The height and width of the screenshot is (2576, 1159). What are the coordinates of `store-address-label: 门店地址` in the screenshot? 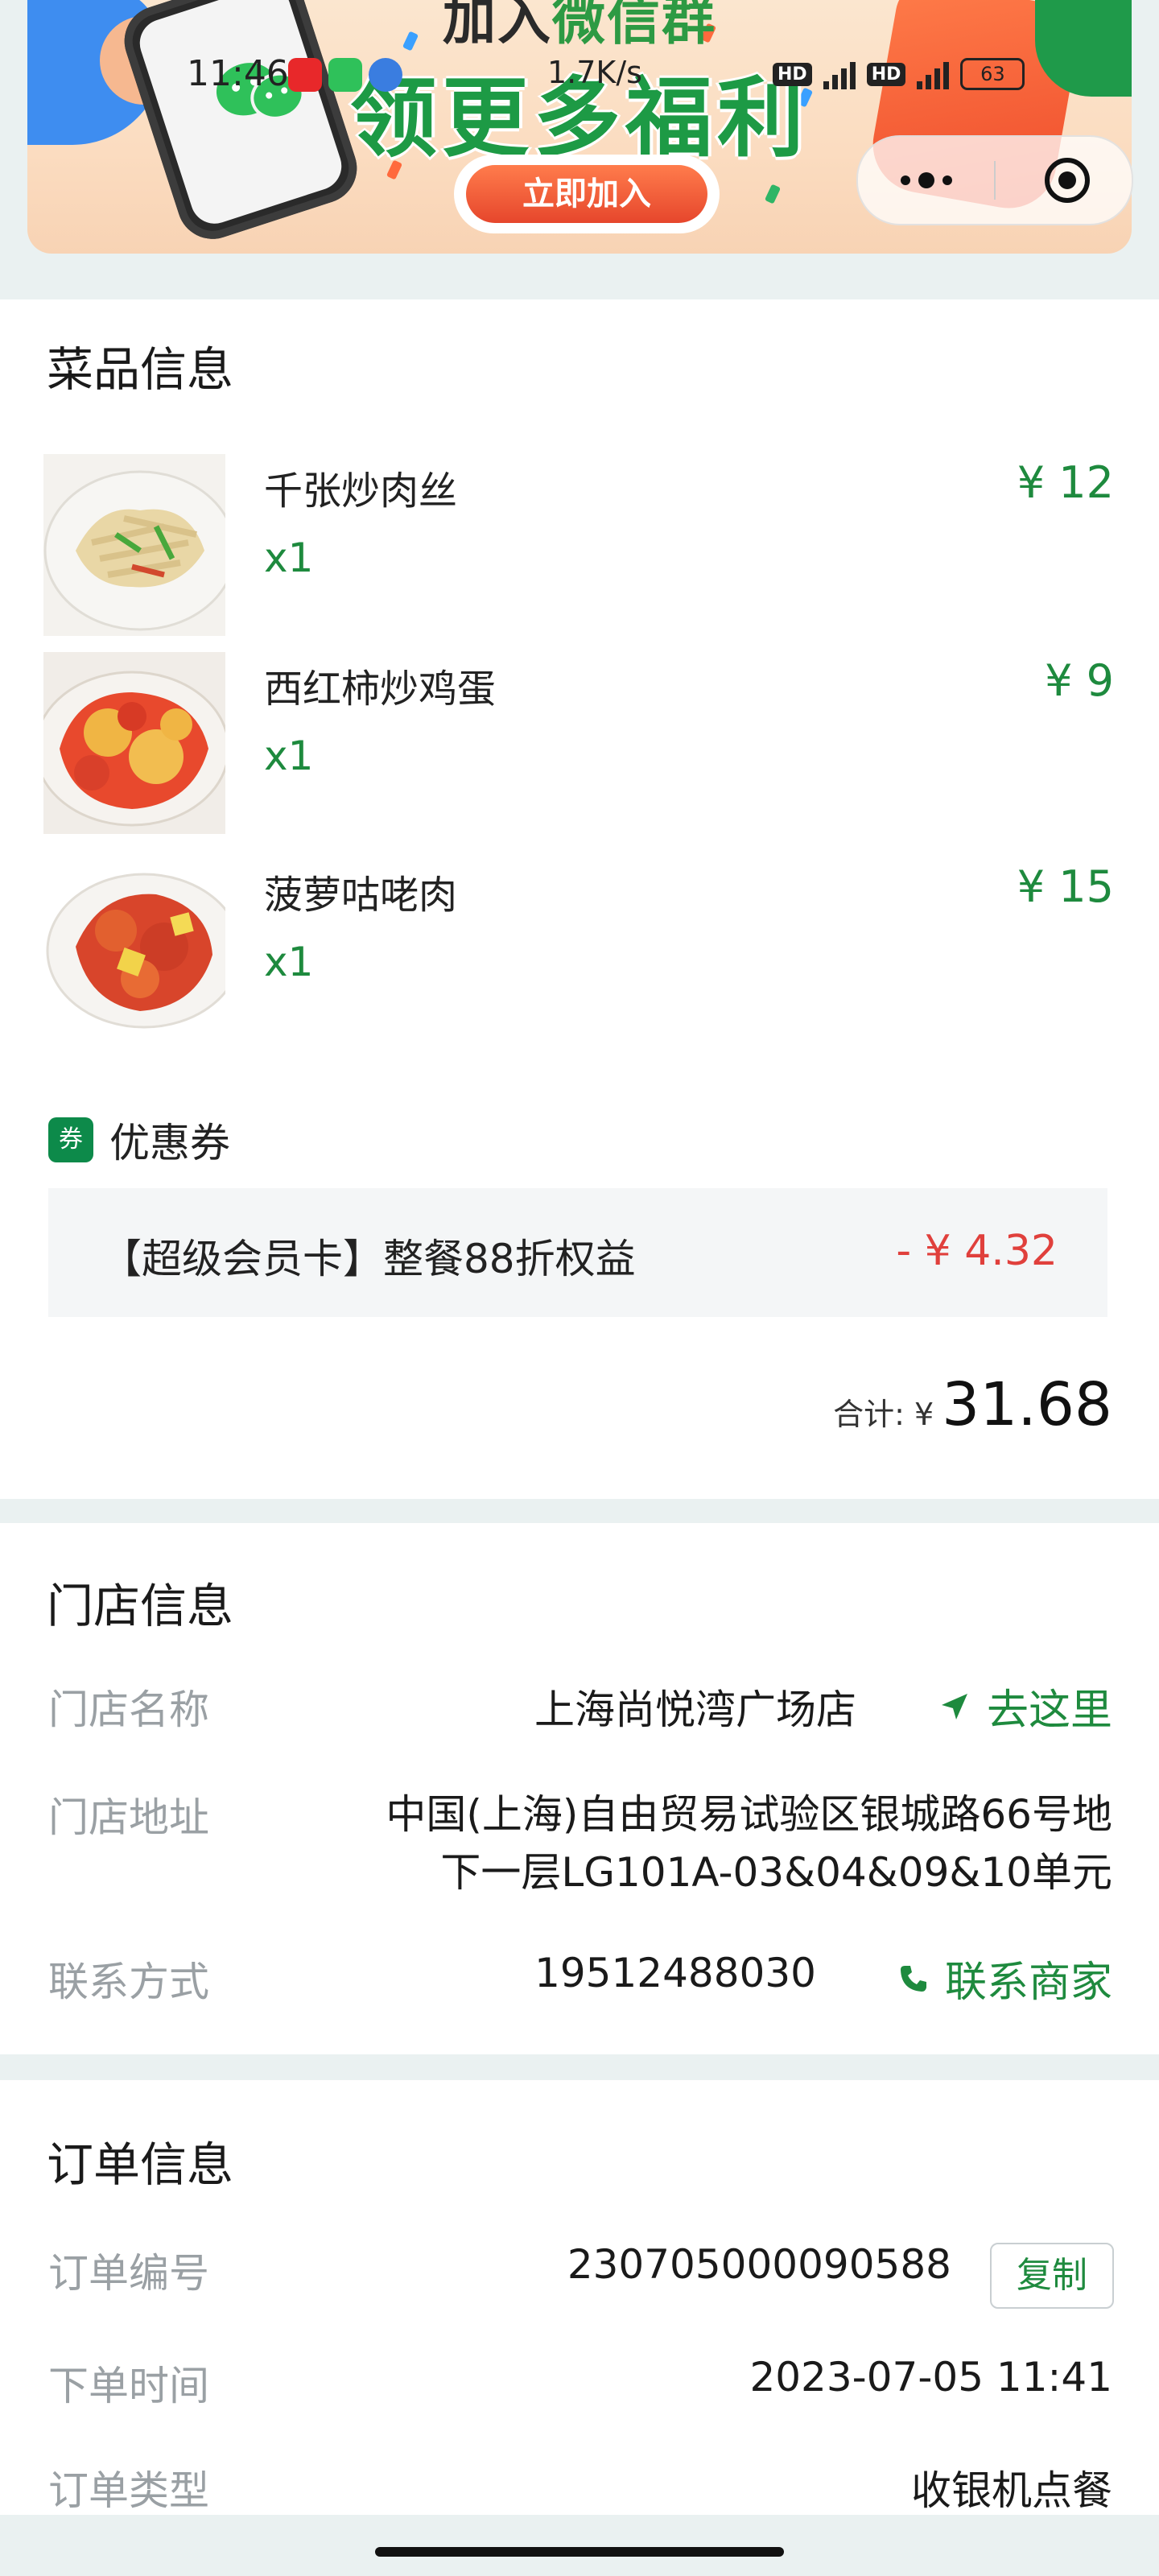 It's located at (128, 1817).